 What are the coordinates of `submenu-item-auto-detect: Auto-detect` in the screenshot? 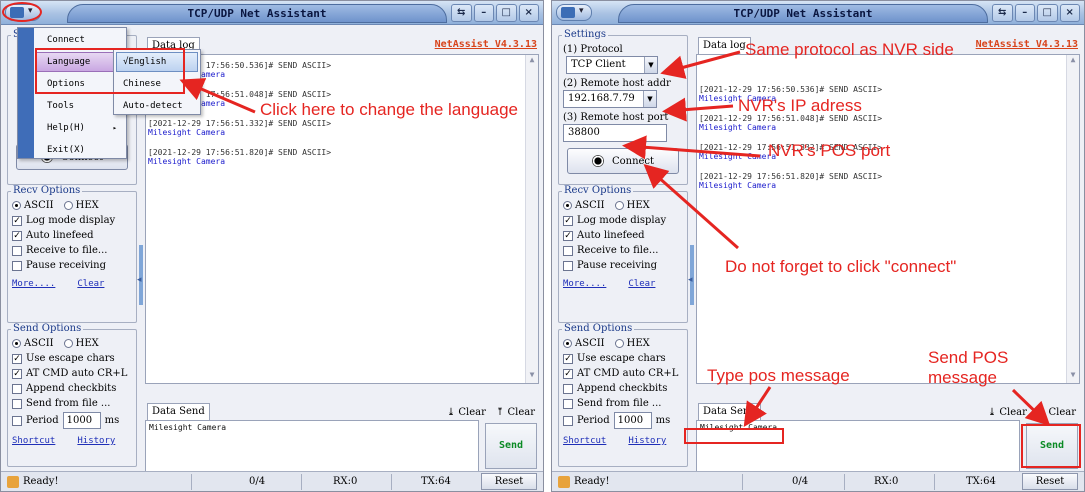 It's located at (157, 106).